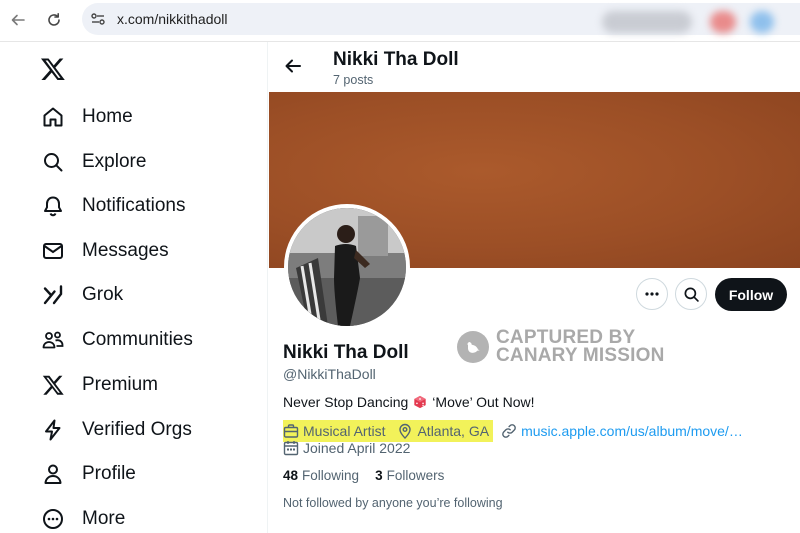  Describe the element at coordinates (98, 19) in the screenshot. I see `site-settings-icon` at that location.